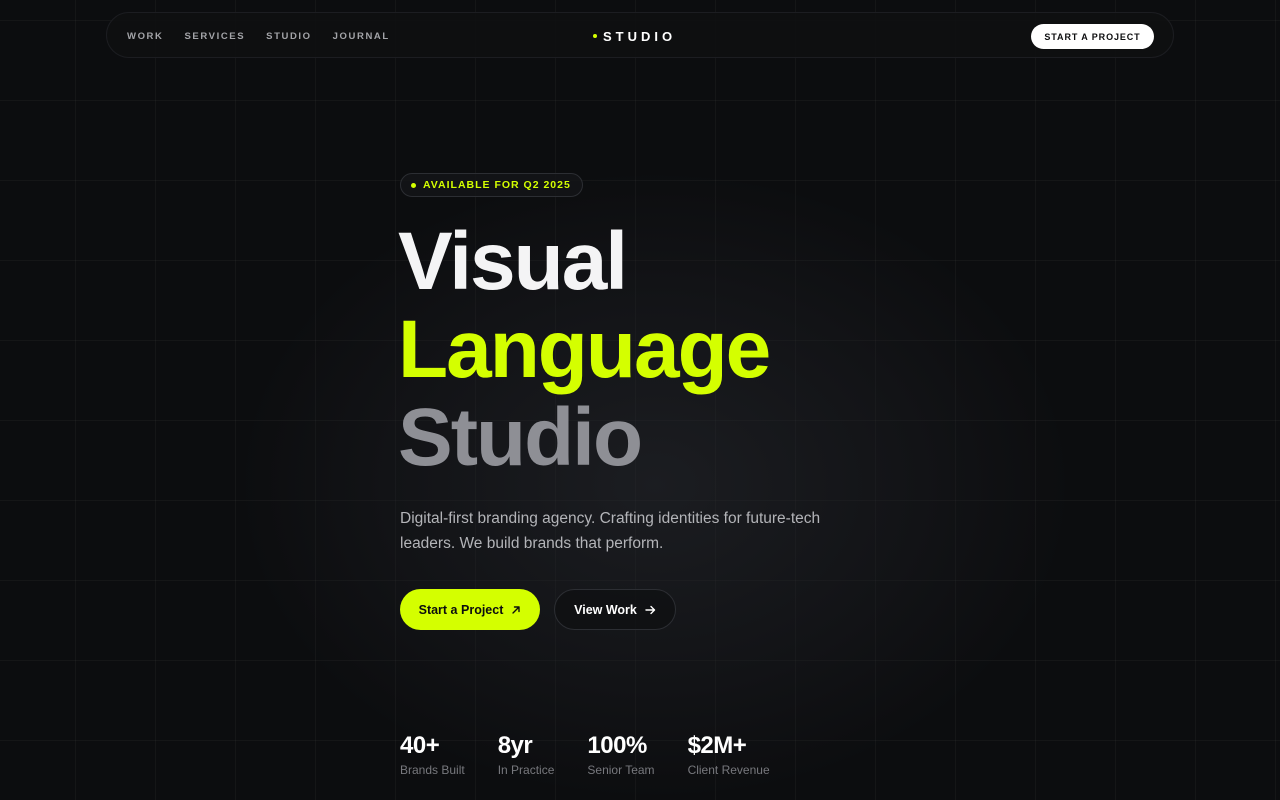 The image size is (1280, 800). I want to click on stat-value: $2M+, so click(717, 745).